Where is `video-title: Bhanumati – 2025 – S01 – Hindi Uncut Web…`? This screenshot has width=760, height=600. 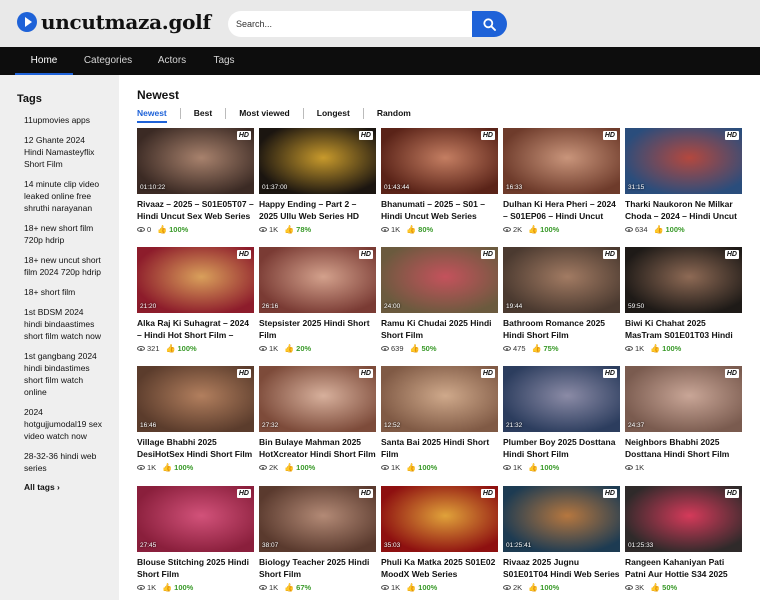 video-title: Bhanumati – 2025 – S01 – Hindi Uncut Web… is located at coordinates (439, 210).